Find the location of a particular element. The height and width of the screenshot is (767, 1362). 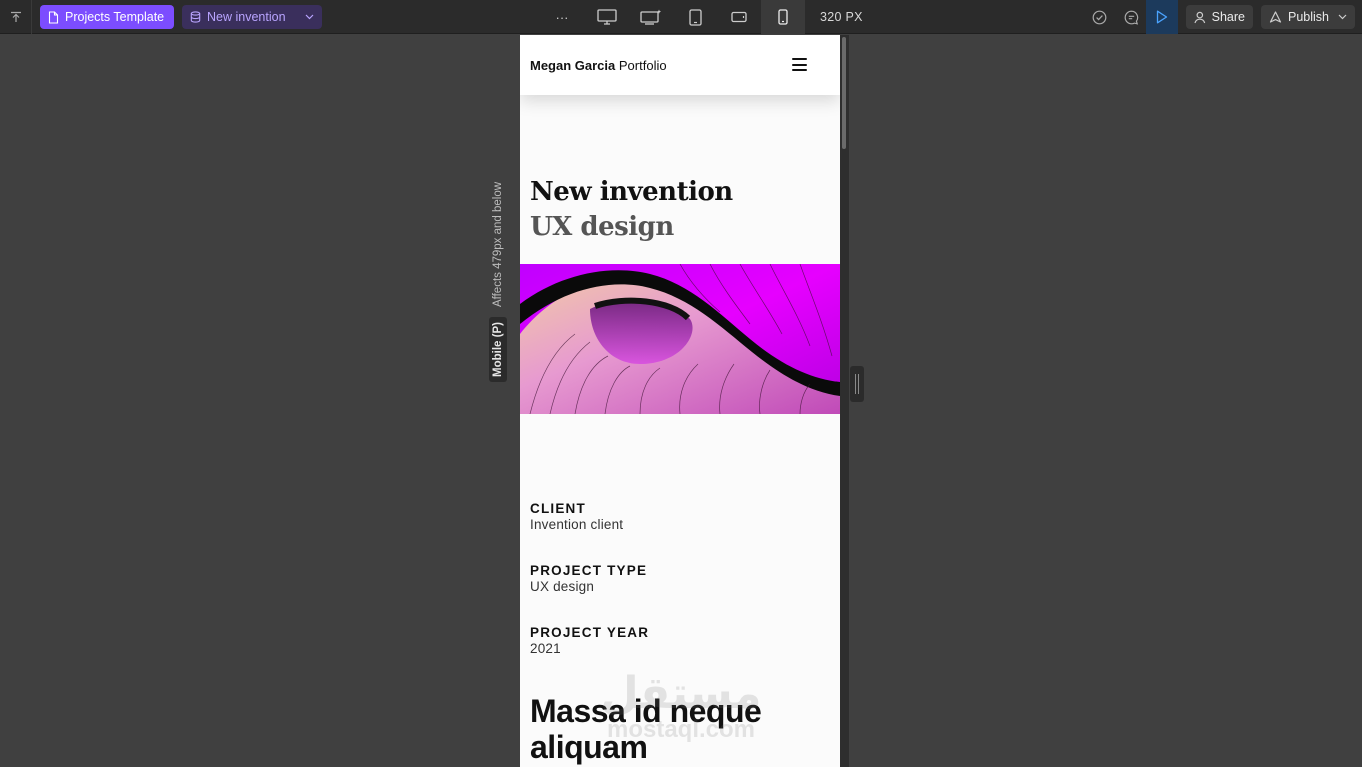

breakpoint-large-button is located at coordinates (651, 17).